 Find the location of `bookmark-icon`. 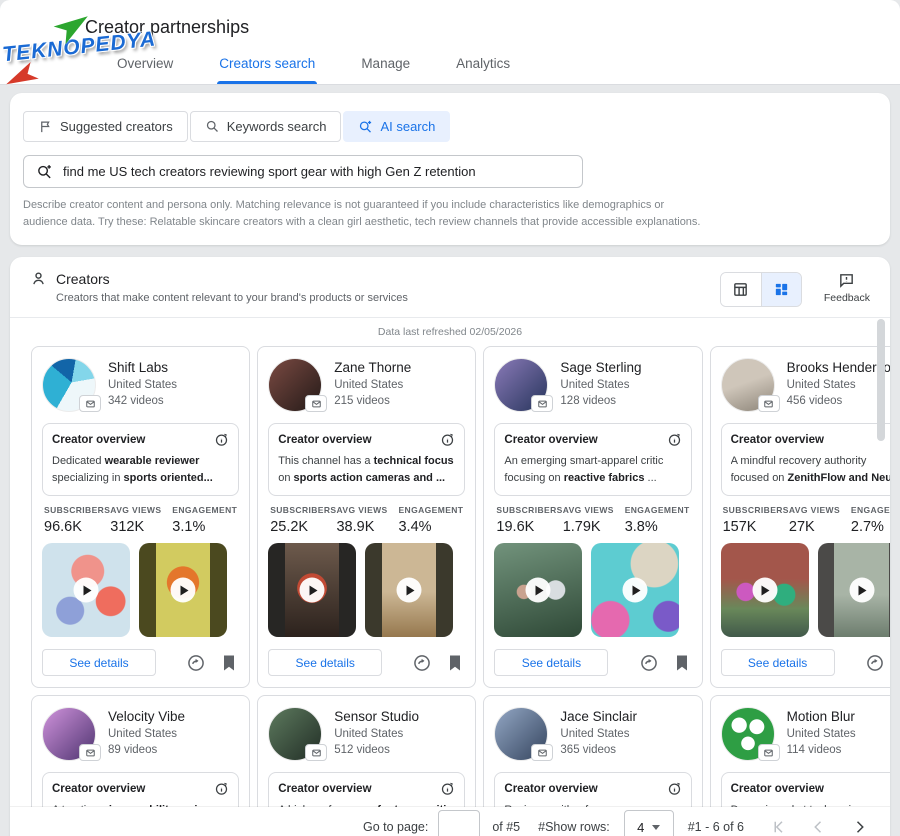

bookmark-icon is located at coordinates (681, 663).